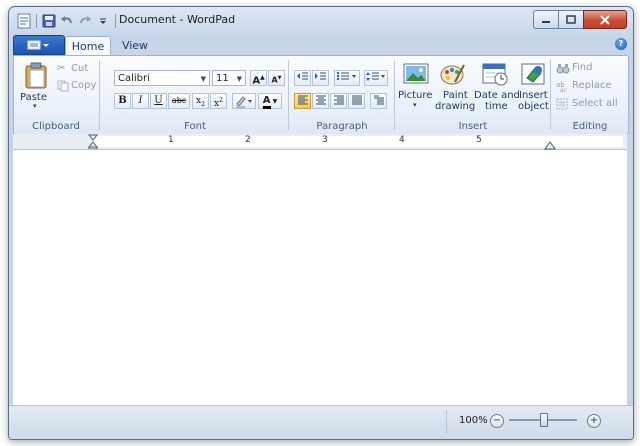  I want to click on select-all-button: Select all, so click(591, 104).